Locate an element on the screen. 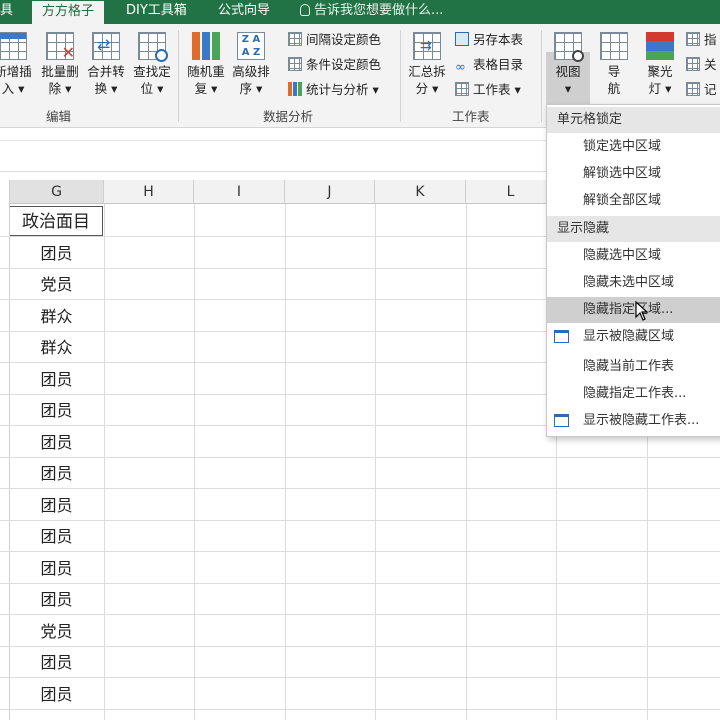 The width and height of the screenshot is (720, 720). interval-color-button: 间隔设定颜色 is located at coordinates (334, 40).